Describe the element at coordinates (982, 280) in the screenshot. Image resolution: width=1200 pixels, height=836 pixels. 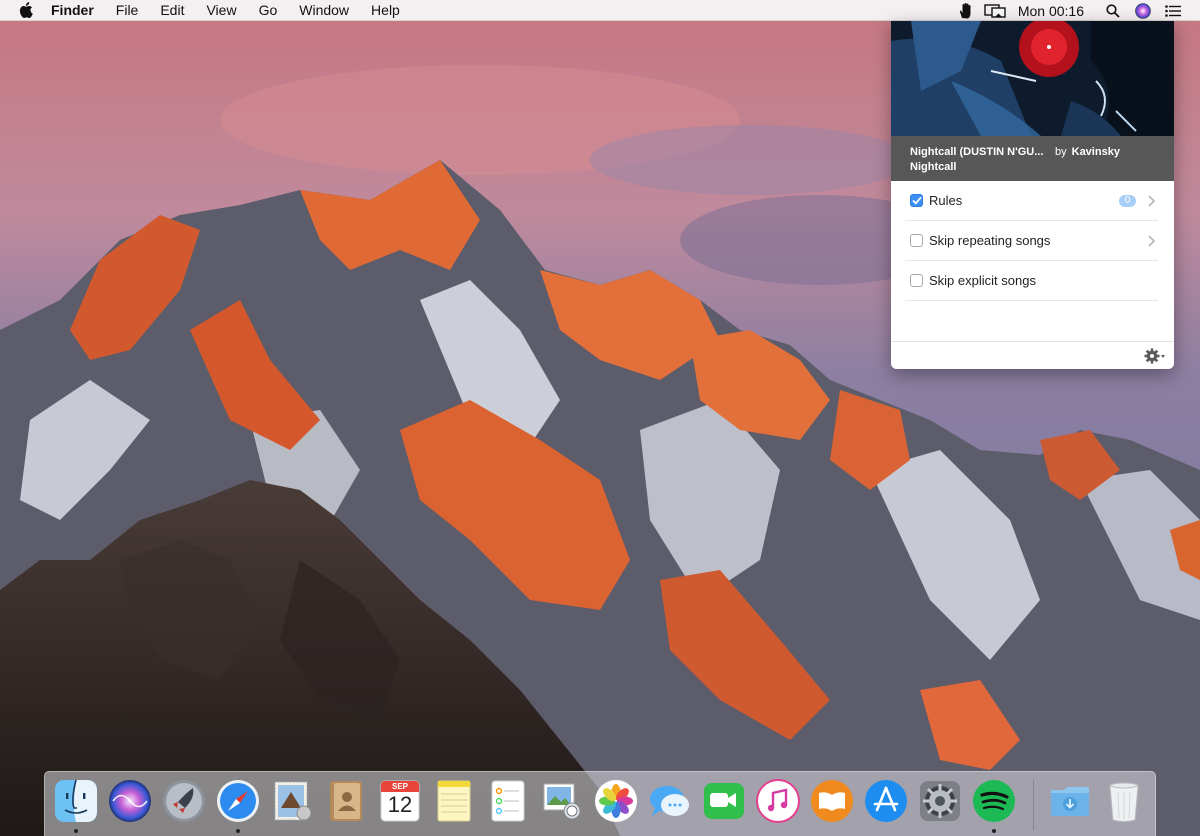
I see `skip-explicit-label: Skip explicit songs` at that location.